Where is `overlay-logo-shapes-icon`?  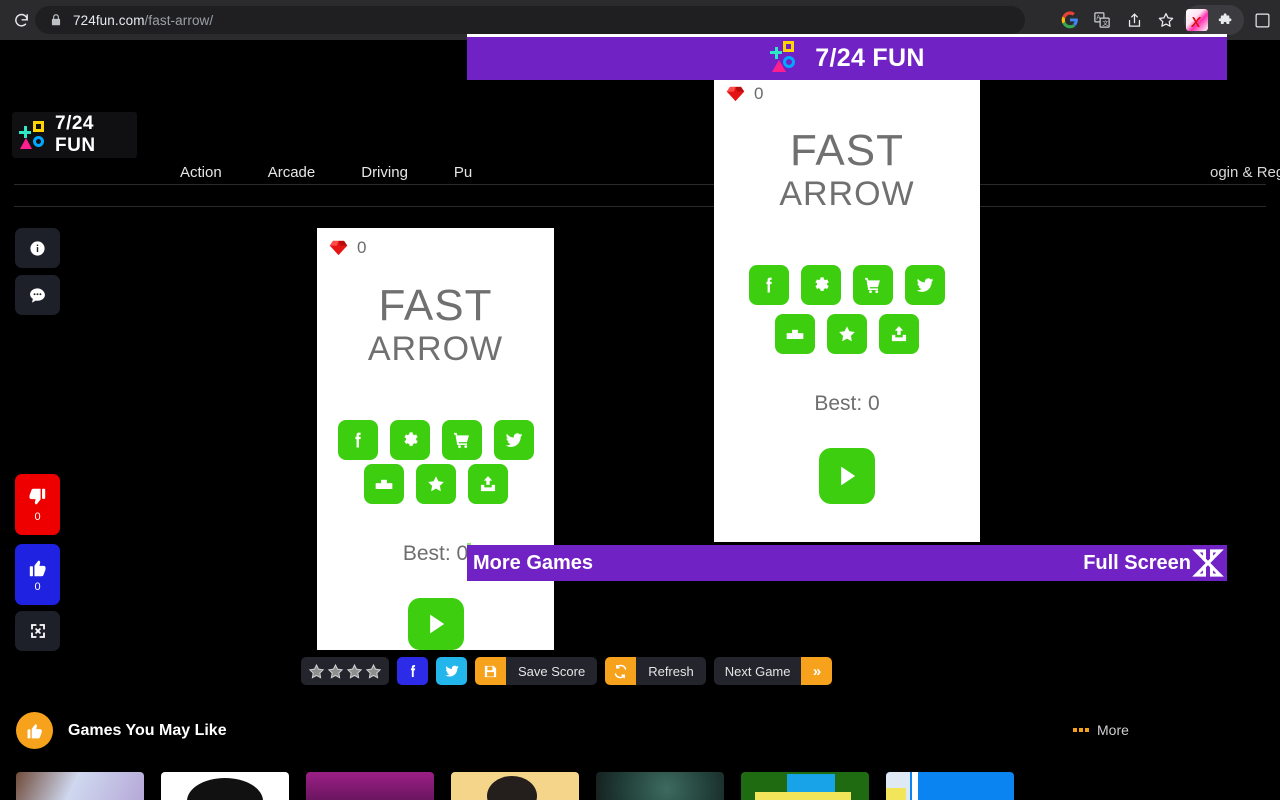 overlay-logo-shapes-icon is located at coordinates (786, 59).